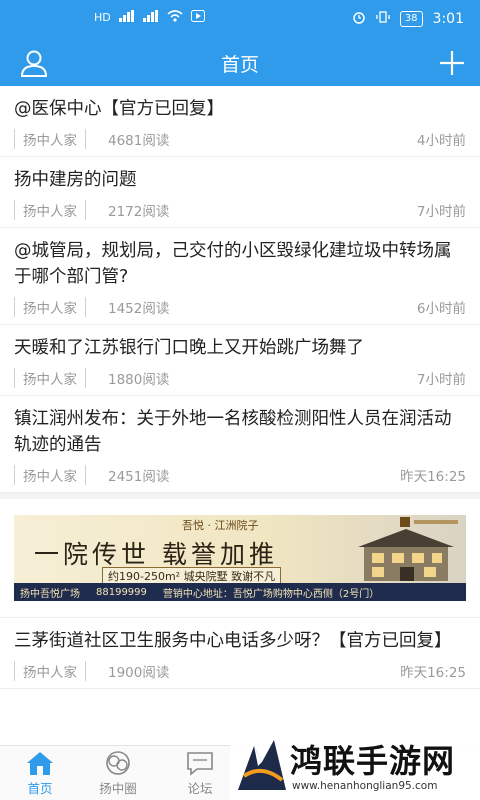 Image resolution: width=480 pixels, height=800 pixels. What do you see at coordinates (411, 19) in the screenshot?
I see `battery-indicator: 38` at bounding box center [411, 19].